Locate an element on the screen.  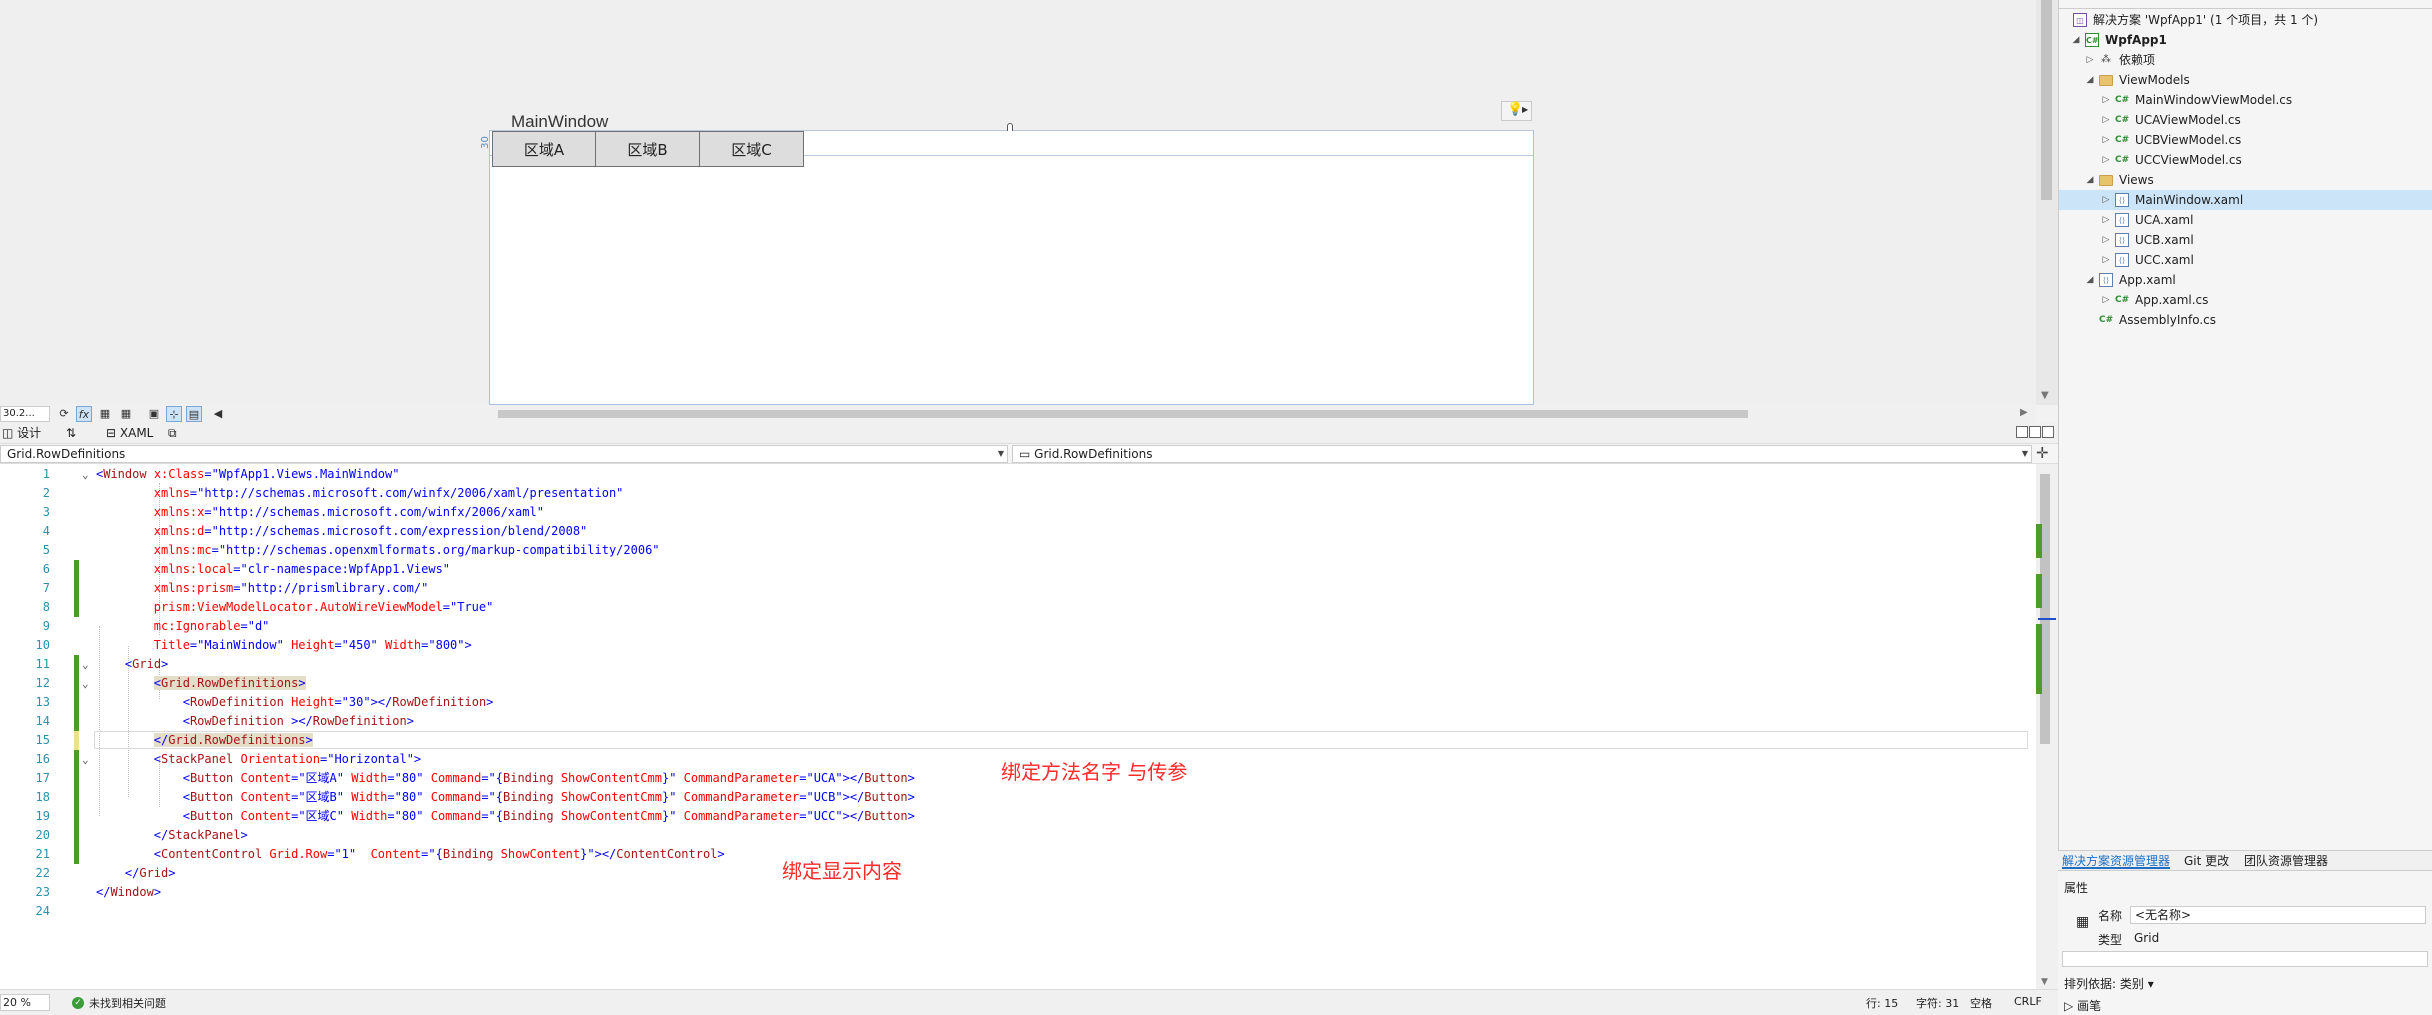
tab-team-explorer: 团队资源管理器 is located at coordinates (2286, 861).